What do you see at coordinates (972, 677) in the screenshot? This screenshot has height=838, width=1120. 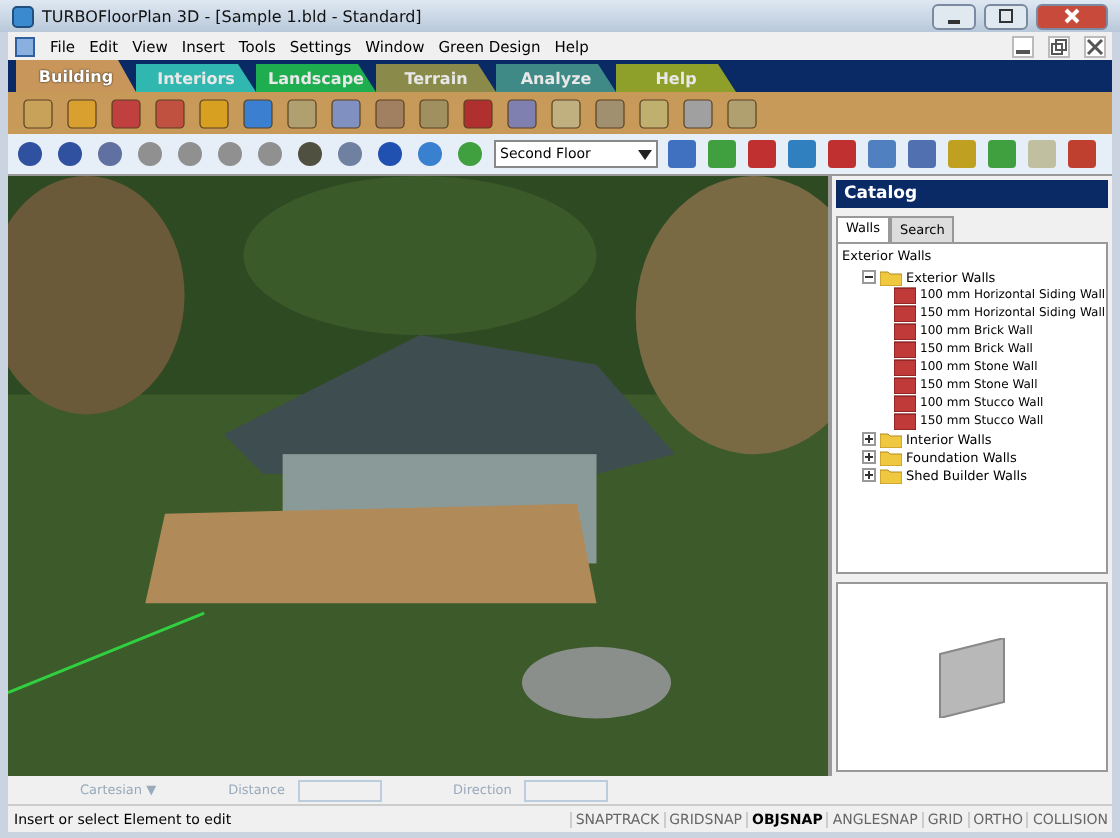 I see `wall-preview-drawing` at bounding box center [972, 677].